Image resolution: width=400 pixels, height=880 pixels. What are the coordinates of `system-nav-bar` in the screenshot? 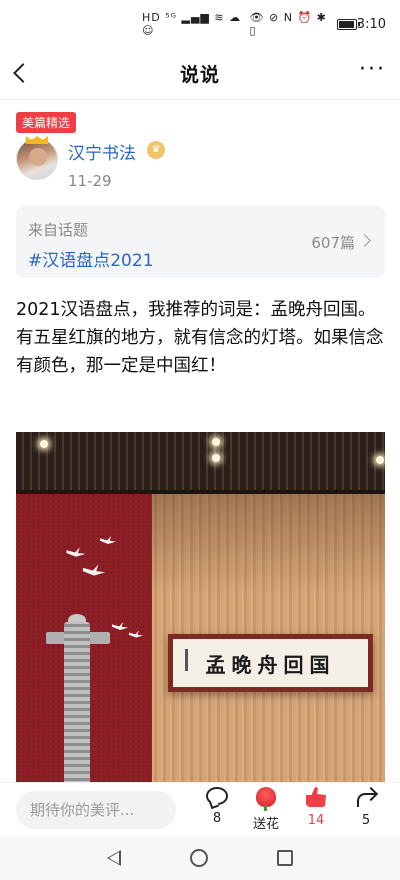 It's located at (200, 858).